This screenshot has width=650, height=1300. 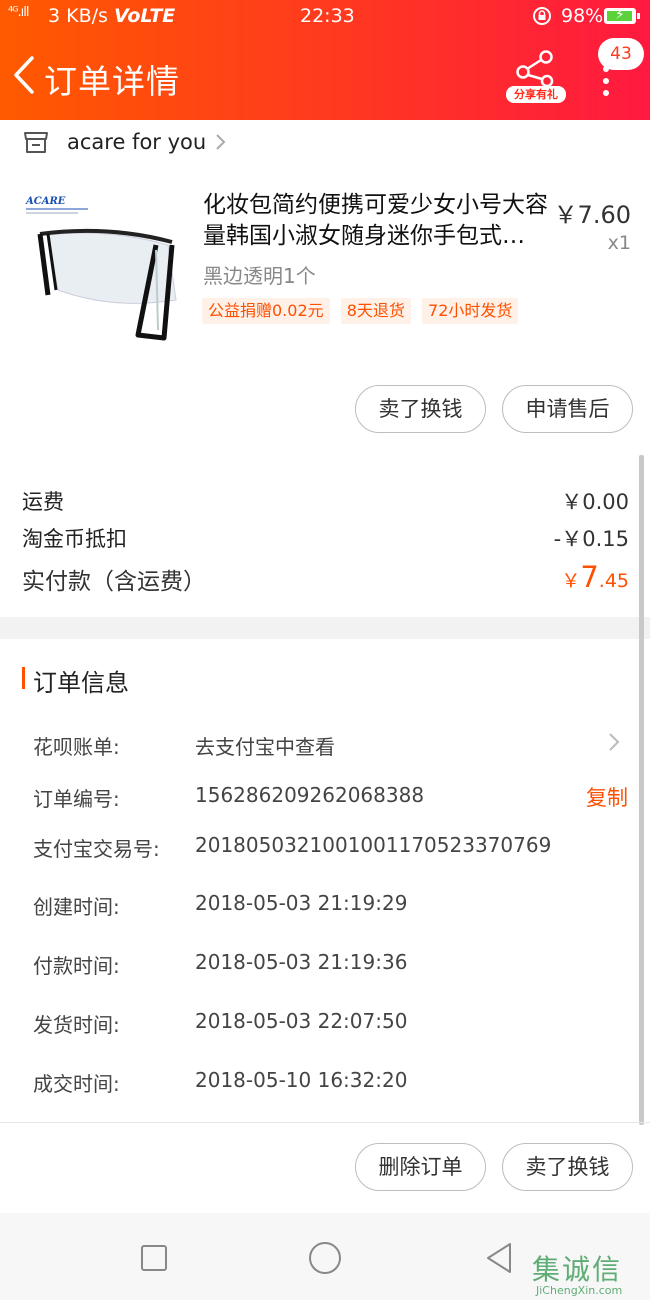 What do you see at coordinates (76, 1084) in the screenshot?
I see `completed-time-label: 成交时间:` at bounding box center [76, 1084].